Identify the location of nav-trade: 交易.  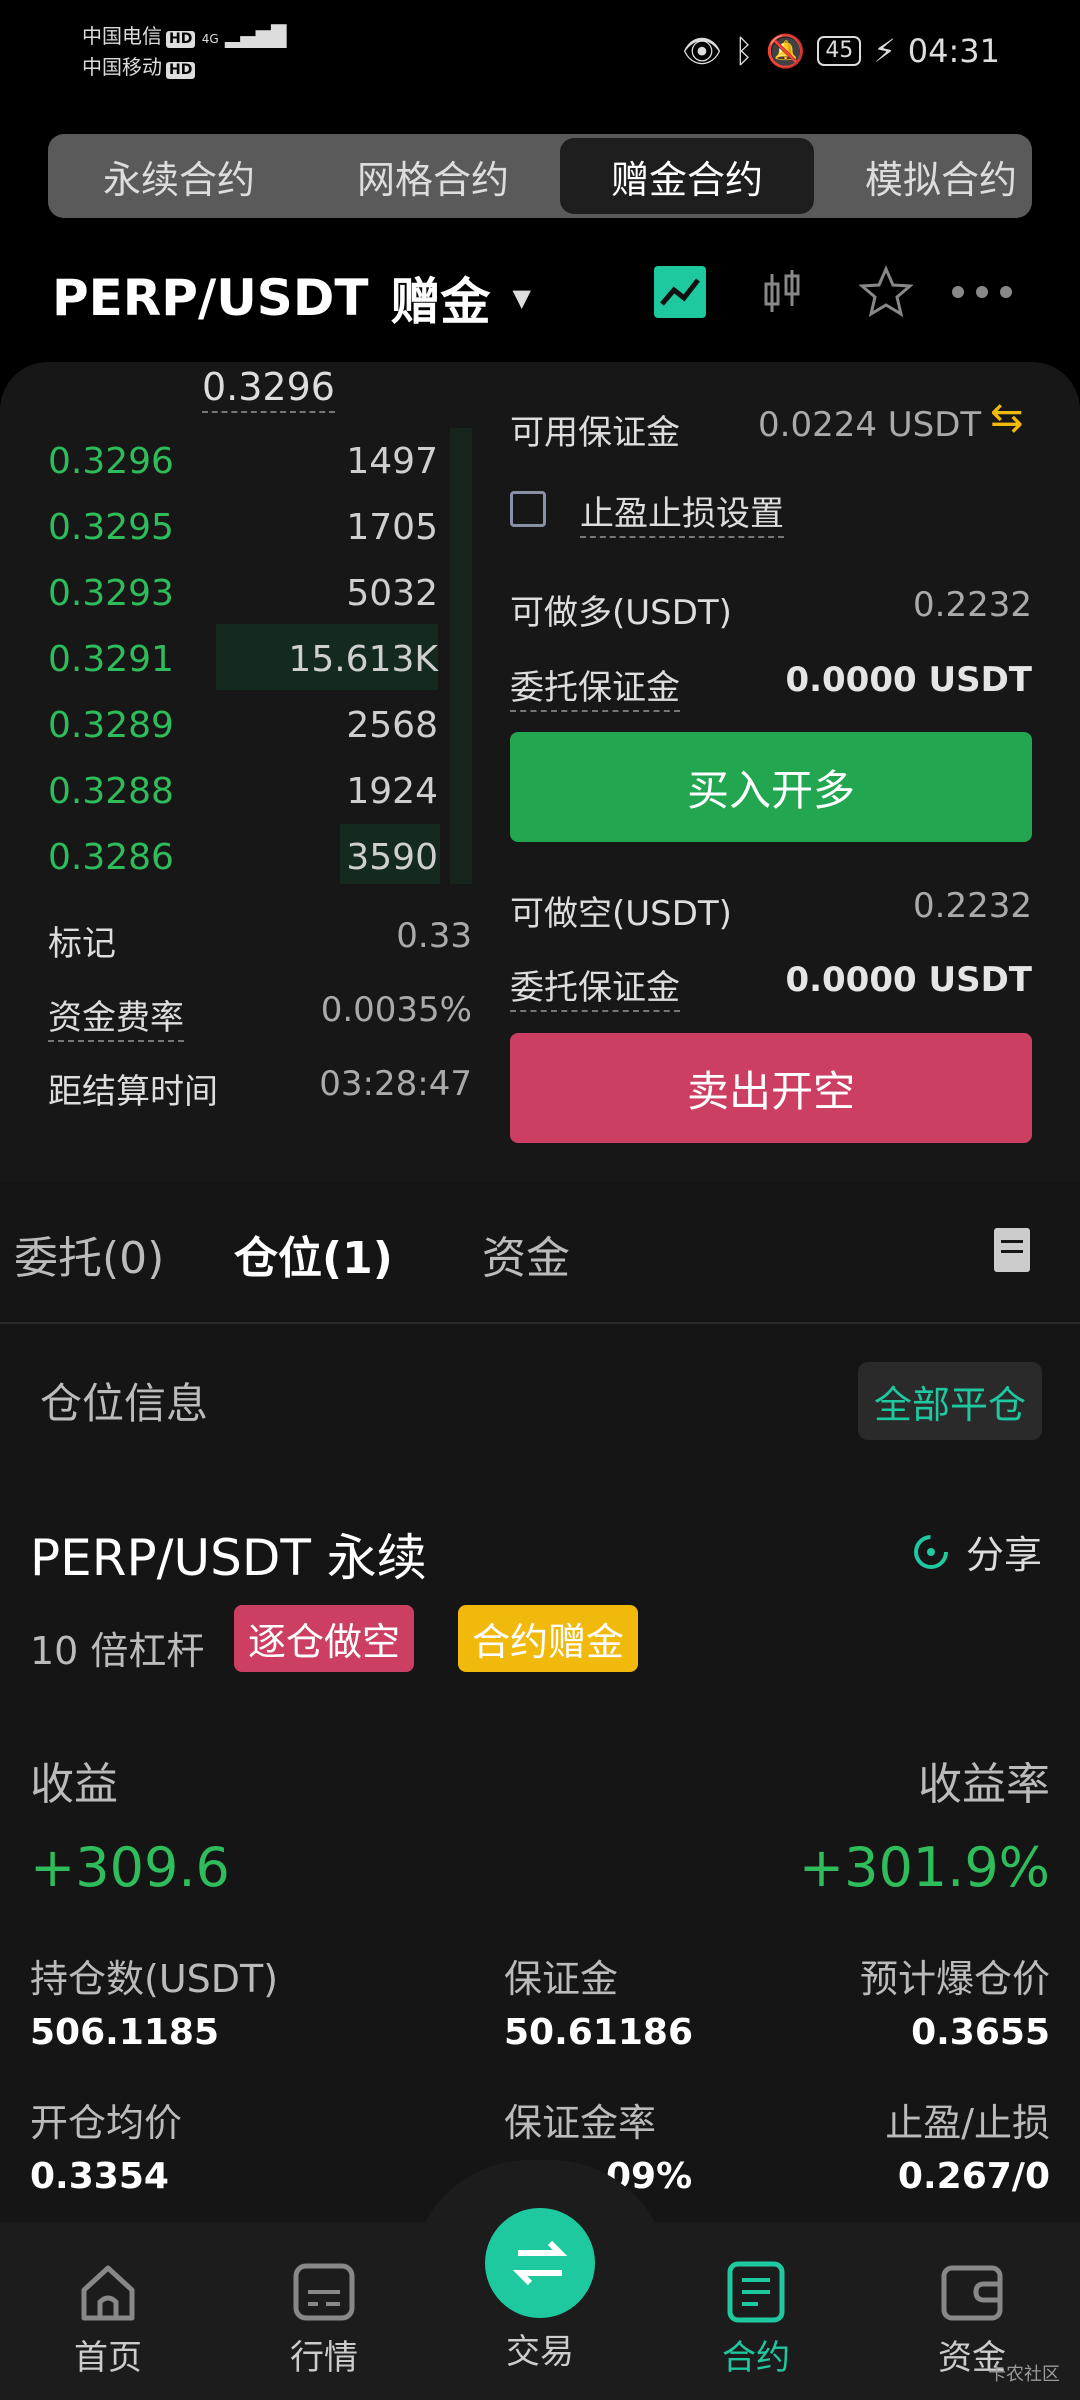
(540, 2290).